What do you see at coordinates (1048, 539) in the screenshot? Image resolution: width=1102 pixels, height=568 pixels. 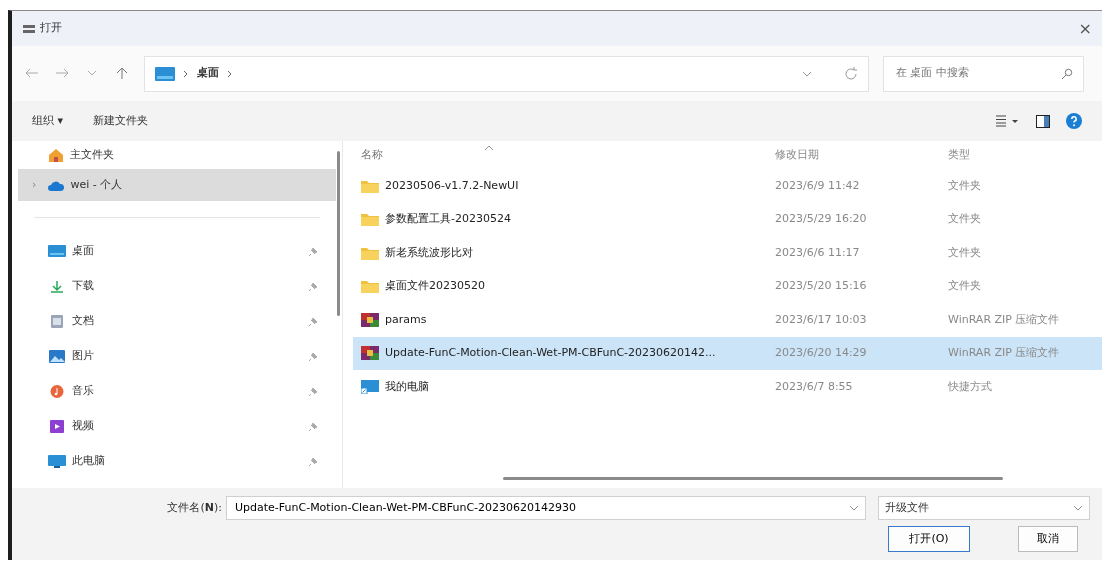 I see `cancel-button: 取消` at bounding box center [1048, 539].